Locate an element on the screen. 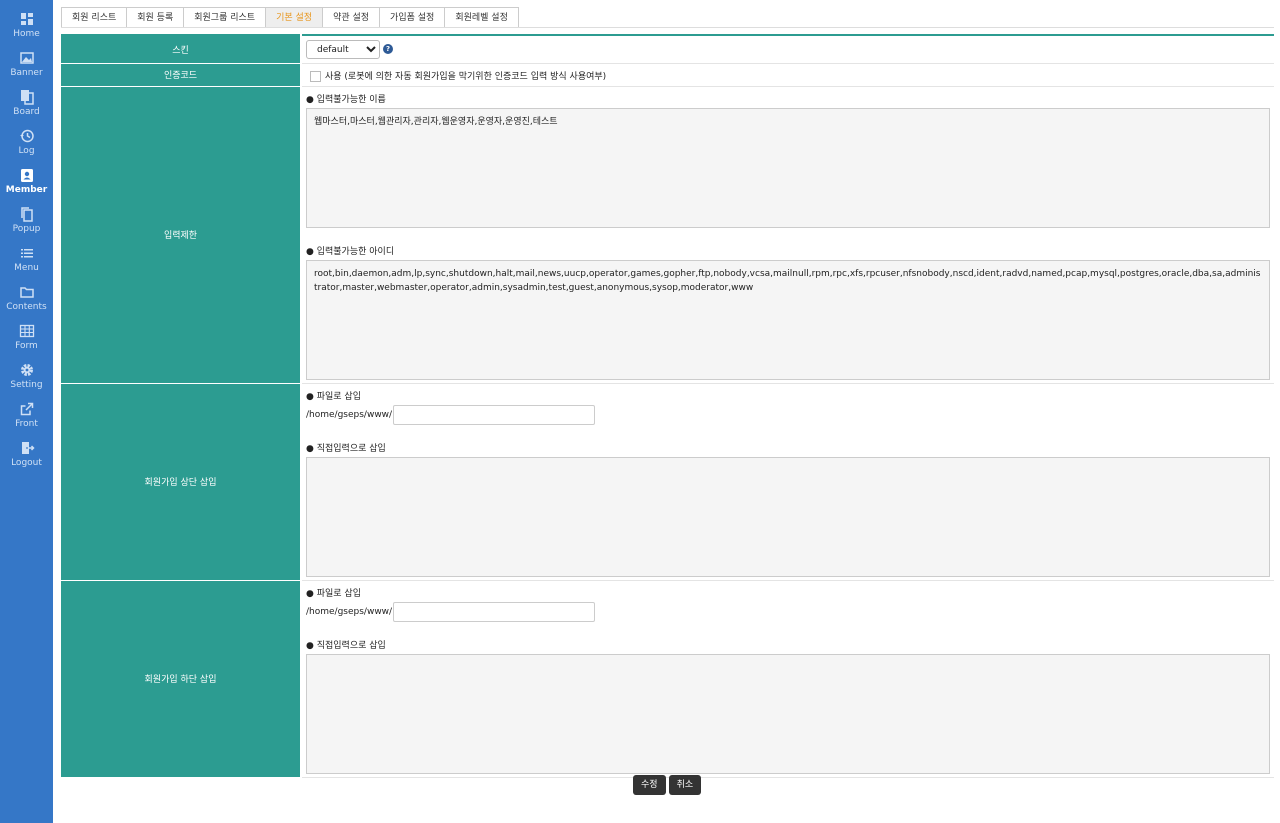  sidebar-item-label: Member is located at coordinates (26, 190).